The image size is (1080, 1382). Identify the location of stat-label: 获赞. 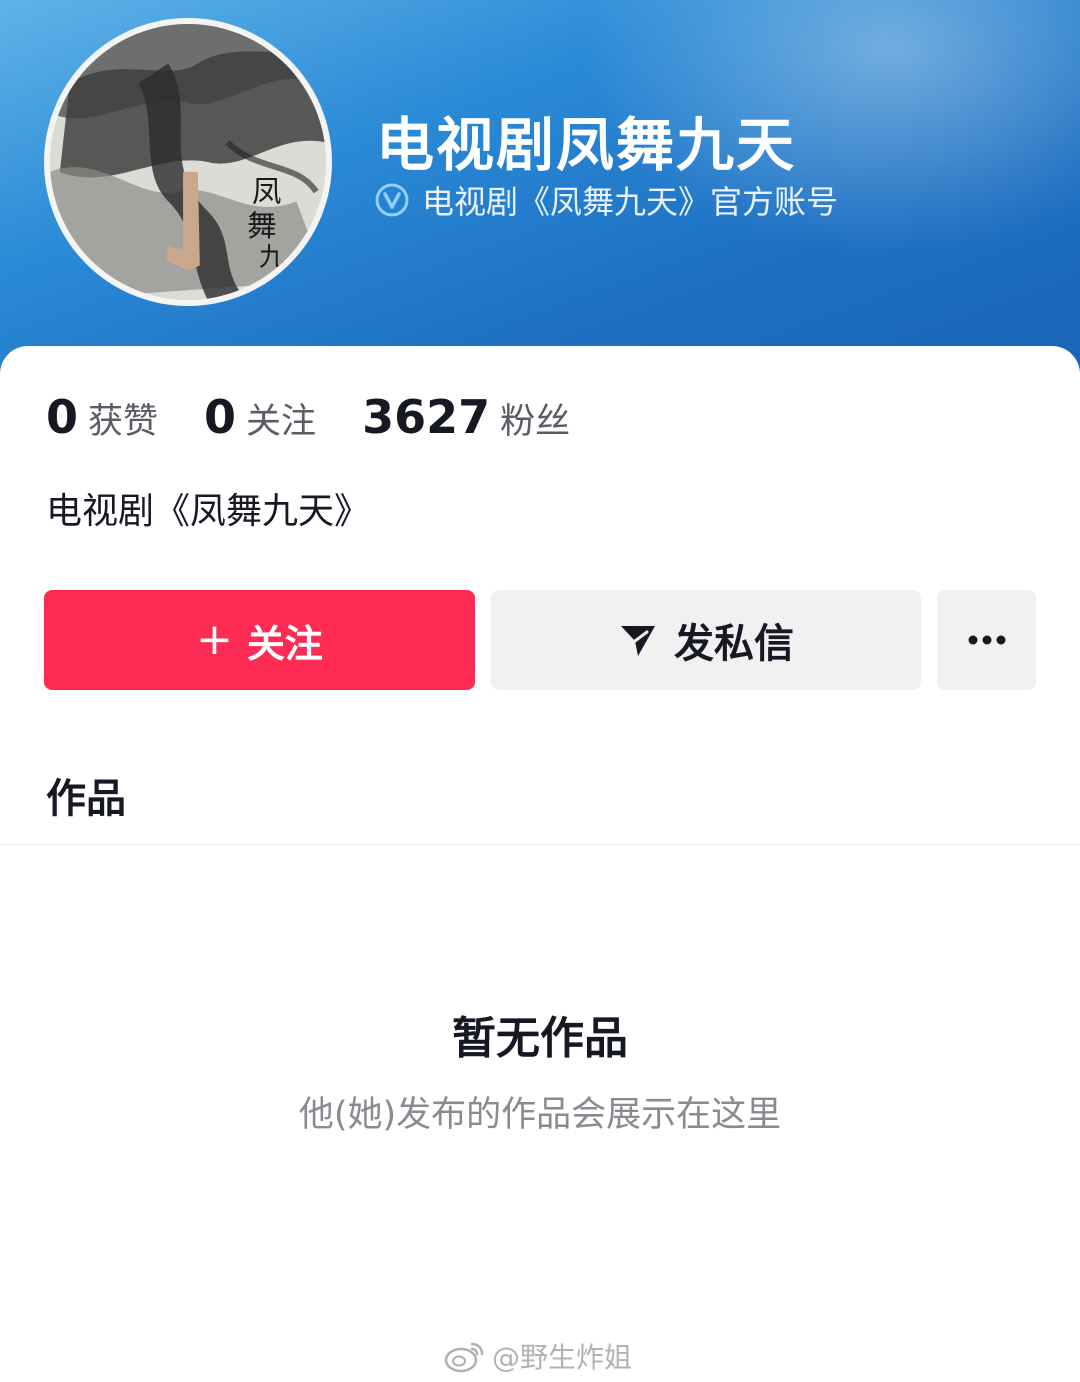
(123, 422).